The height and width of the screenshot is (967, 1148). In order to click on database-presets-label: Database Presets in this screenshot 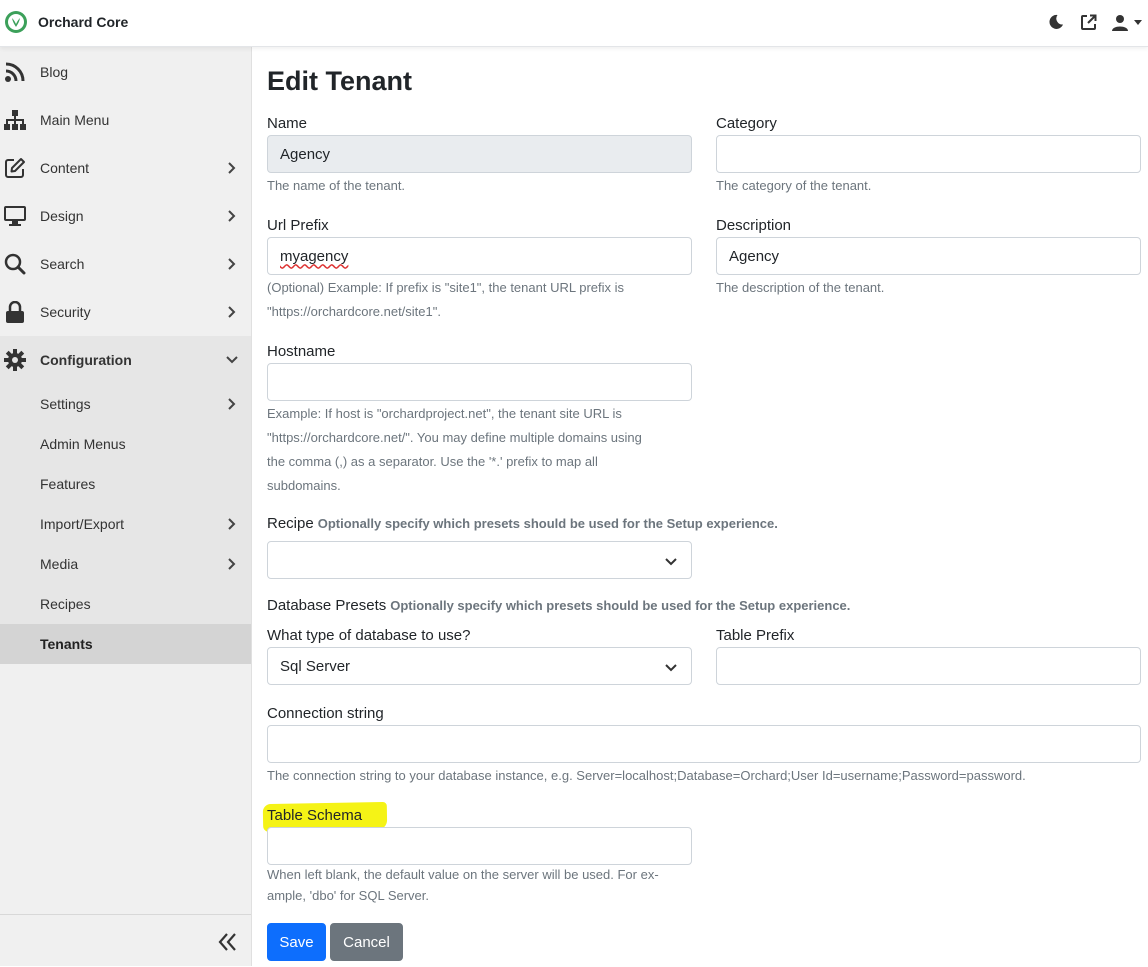, I will do `click(327, 605)`.